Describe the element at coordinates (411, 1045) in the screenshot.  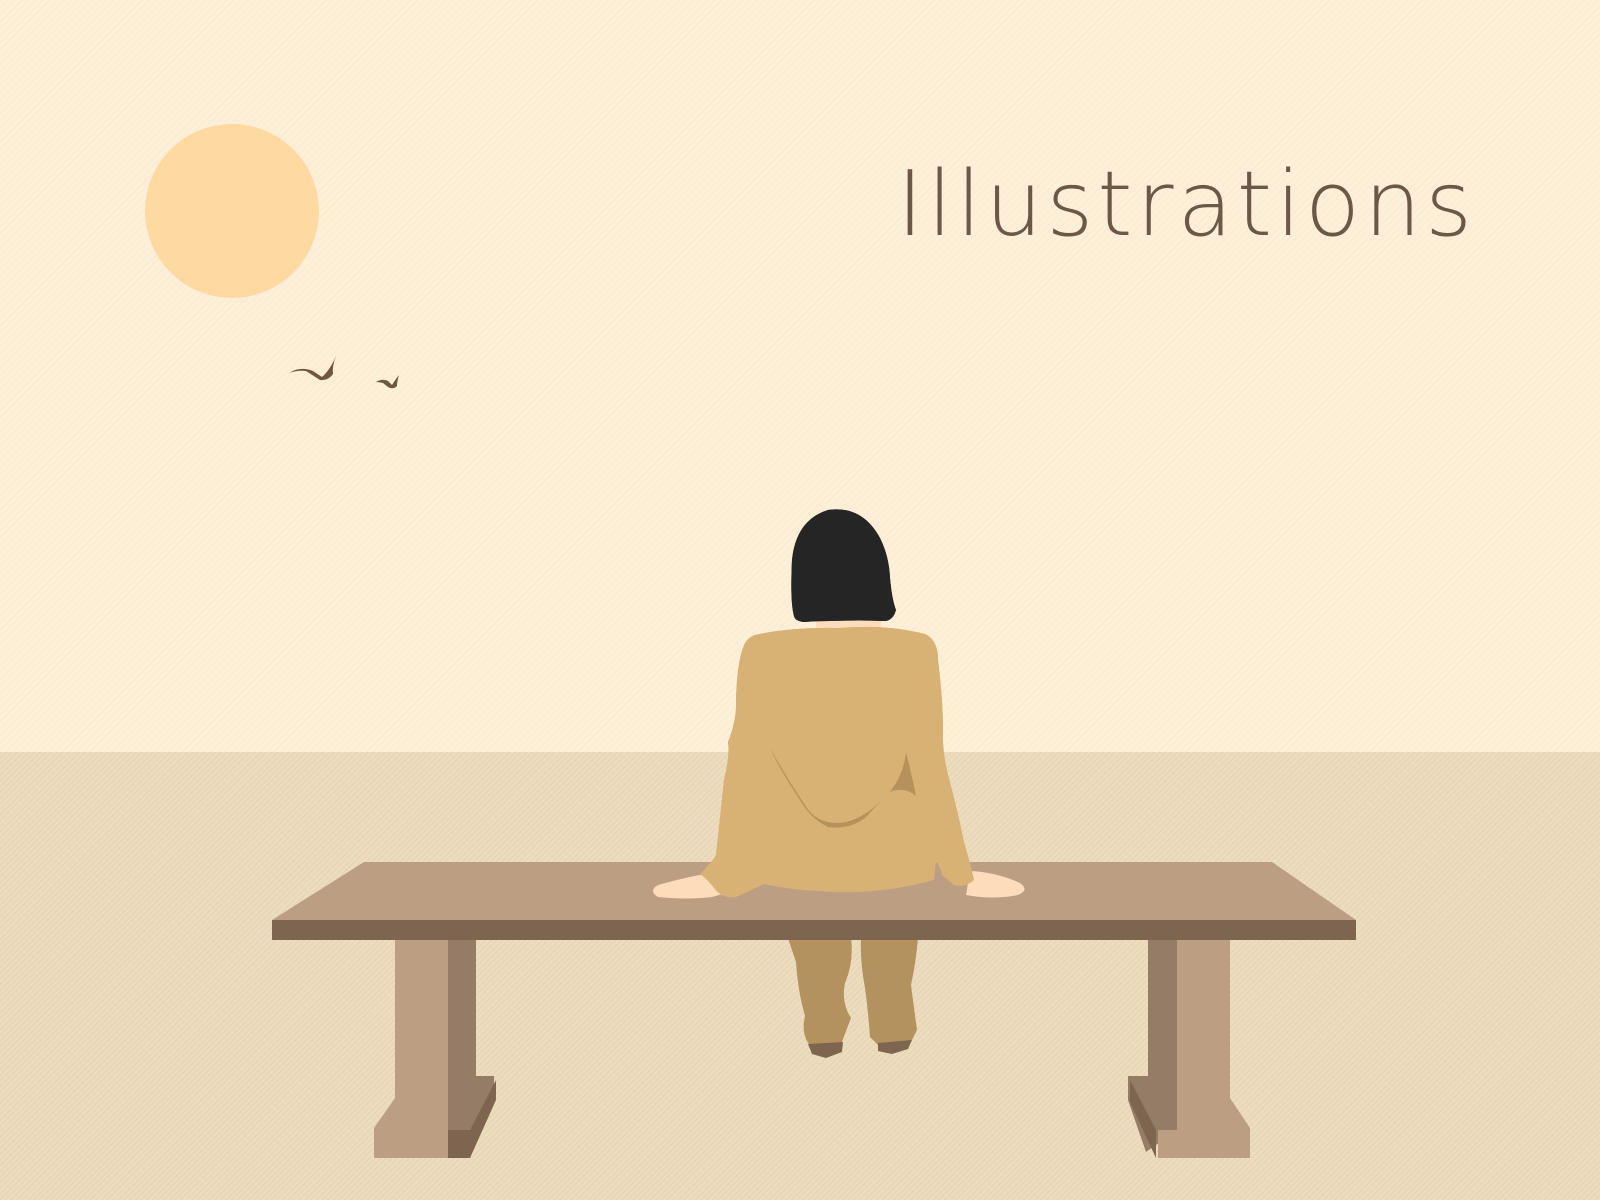
I see `bench-leg-left` at that location.